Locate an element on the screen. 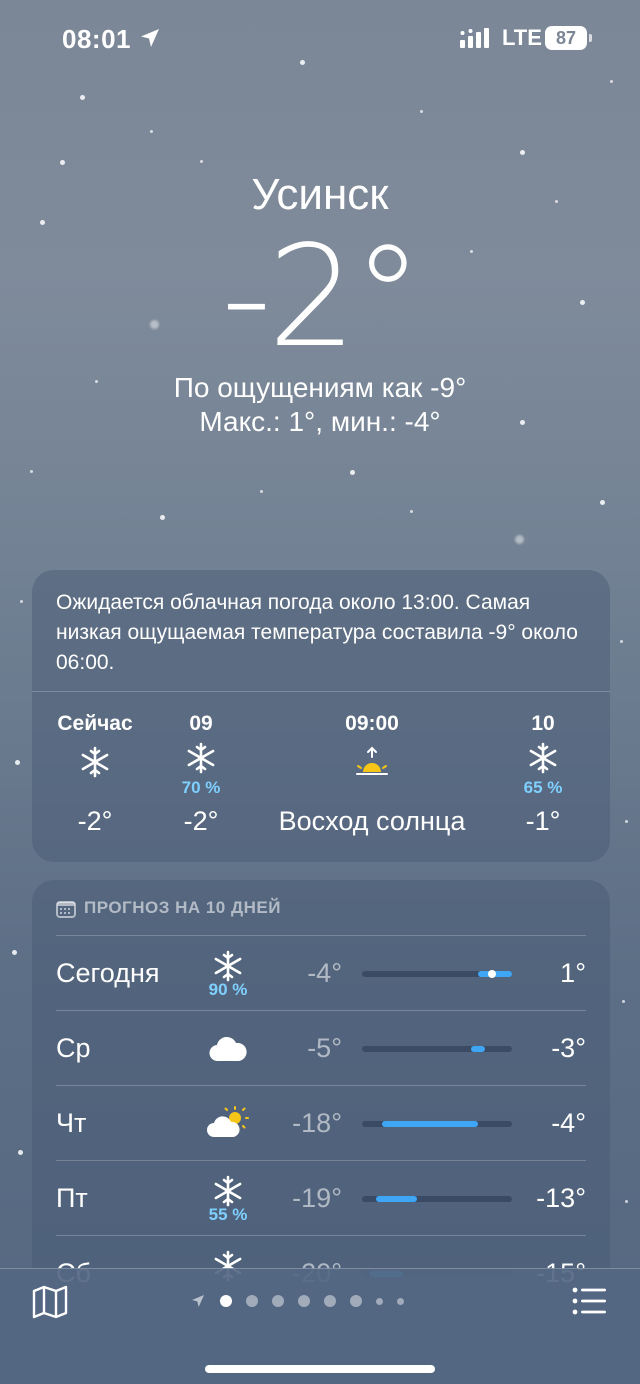  status-time: 08:01 is located at coordinates (96, 39).